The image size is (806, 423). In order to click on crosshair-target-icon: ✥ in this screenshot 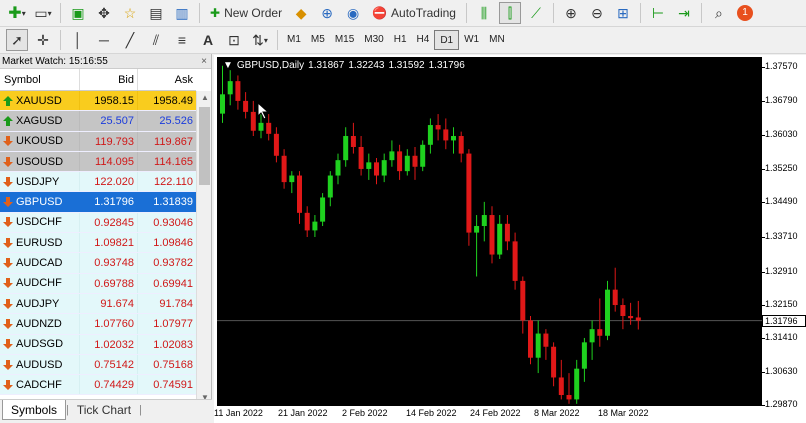, I will do `click(104, 12)`.